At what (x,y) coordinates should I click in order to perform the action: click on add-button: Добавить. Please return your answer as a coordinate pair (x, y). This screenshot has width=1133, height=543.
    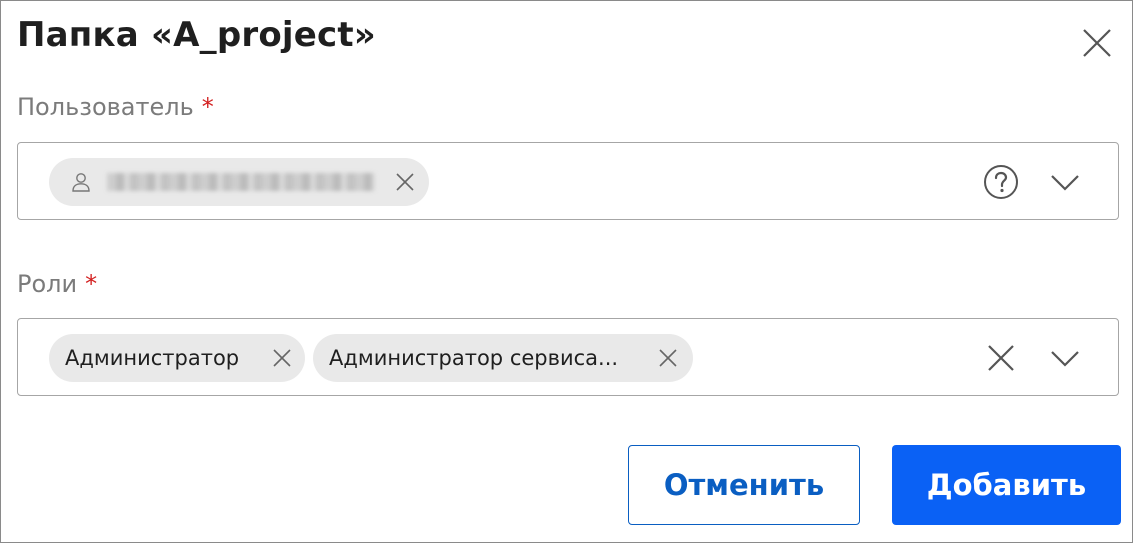
    Looking at the image, I should click on (1006, 485).